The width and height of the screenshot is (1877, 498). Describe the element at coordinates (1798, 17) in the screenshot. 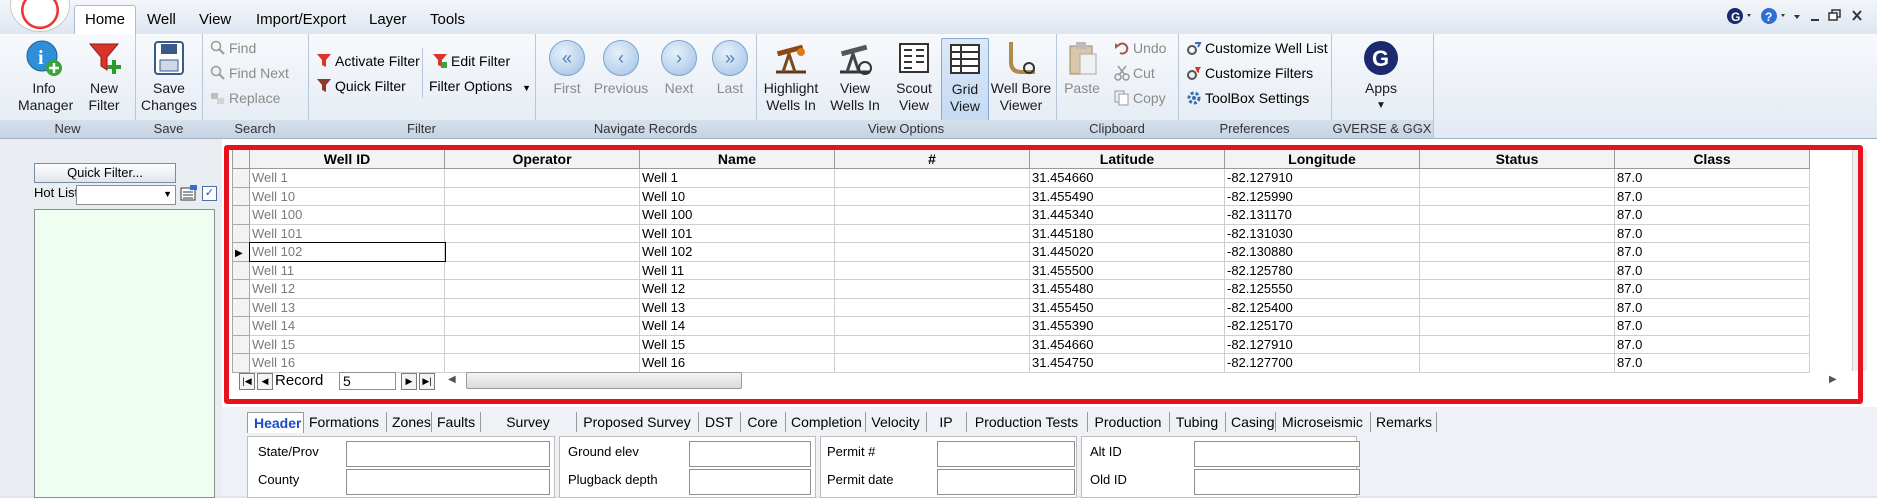

I see `ribbon-options-icon` at that location.